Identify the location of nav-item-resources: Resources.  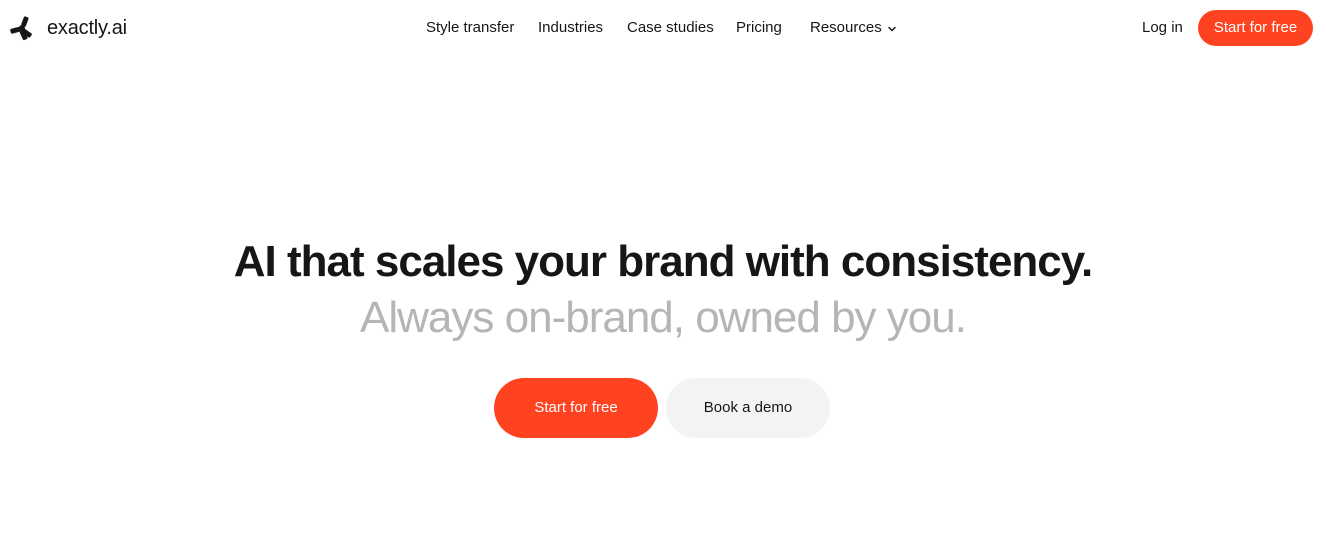
(854, 28).